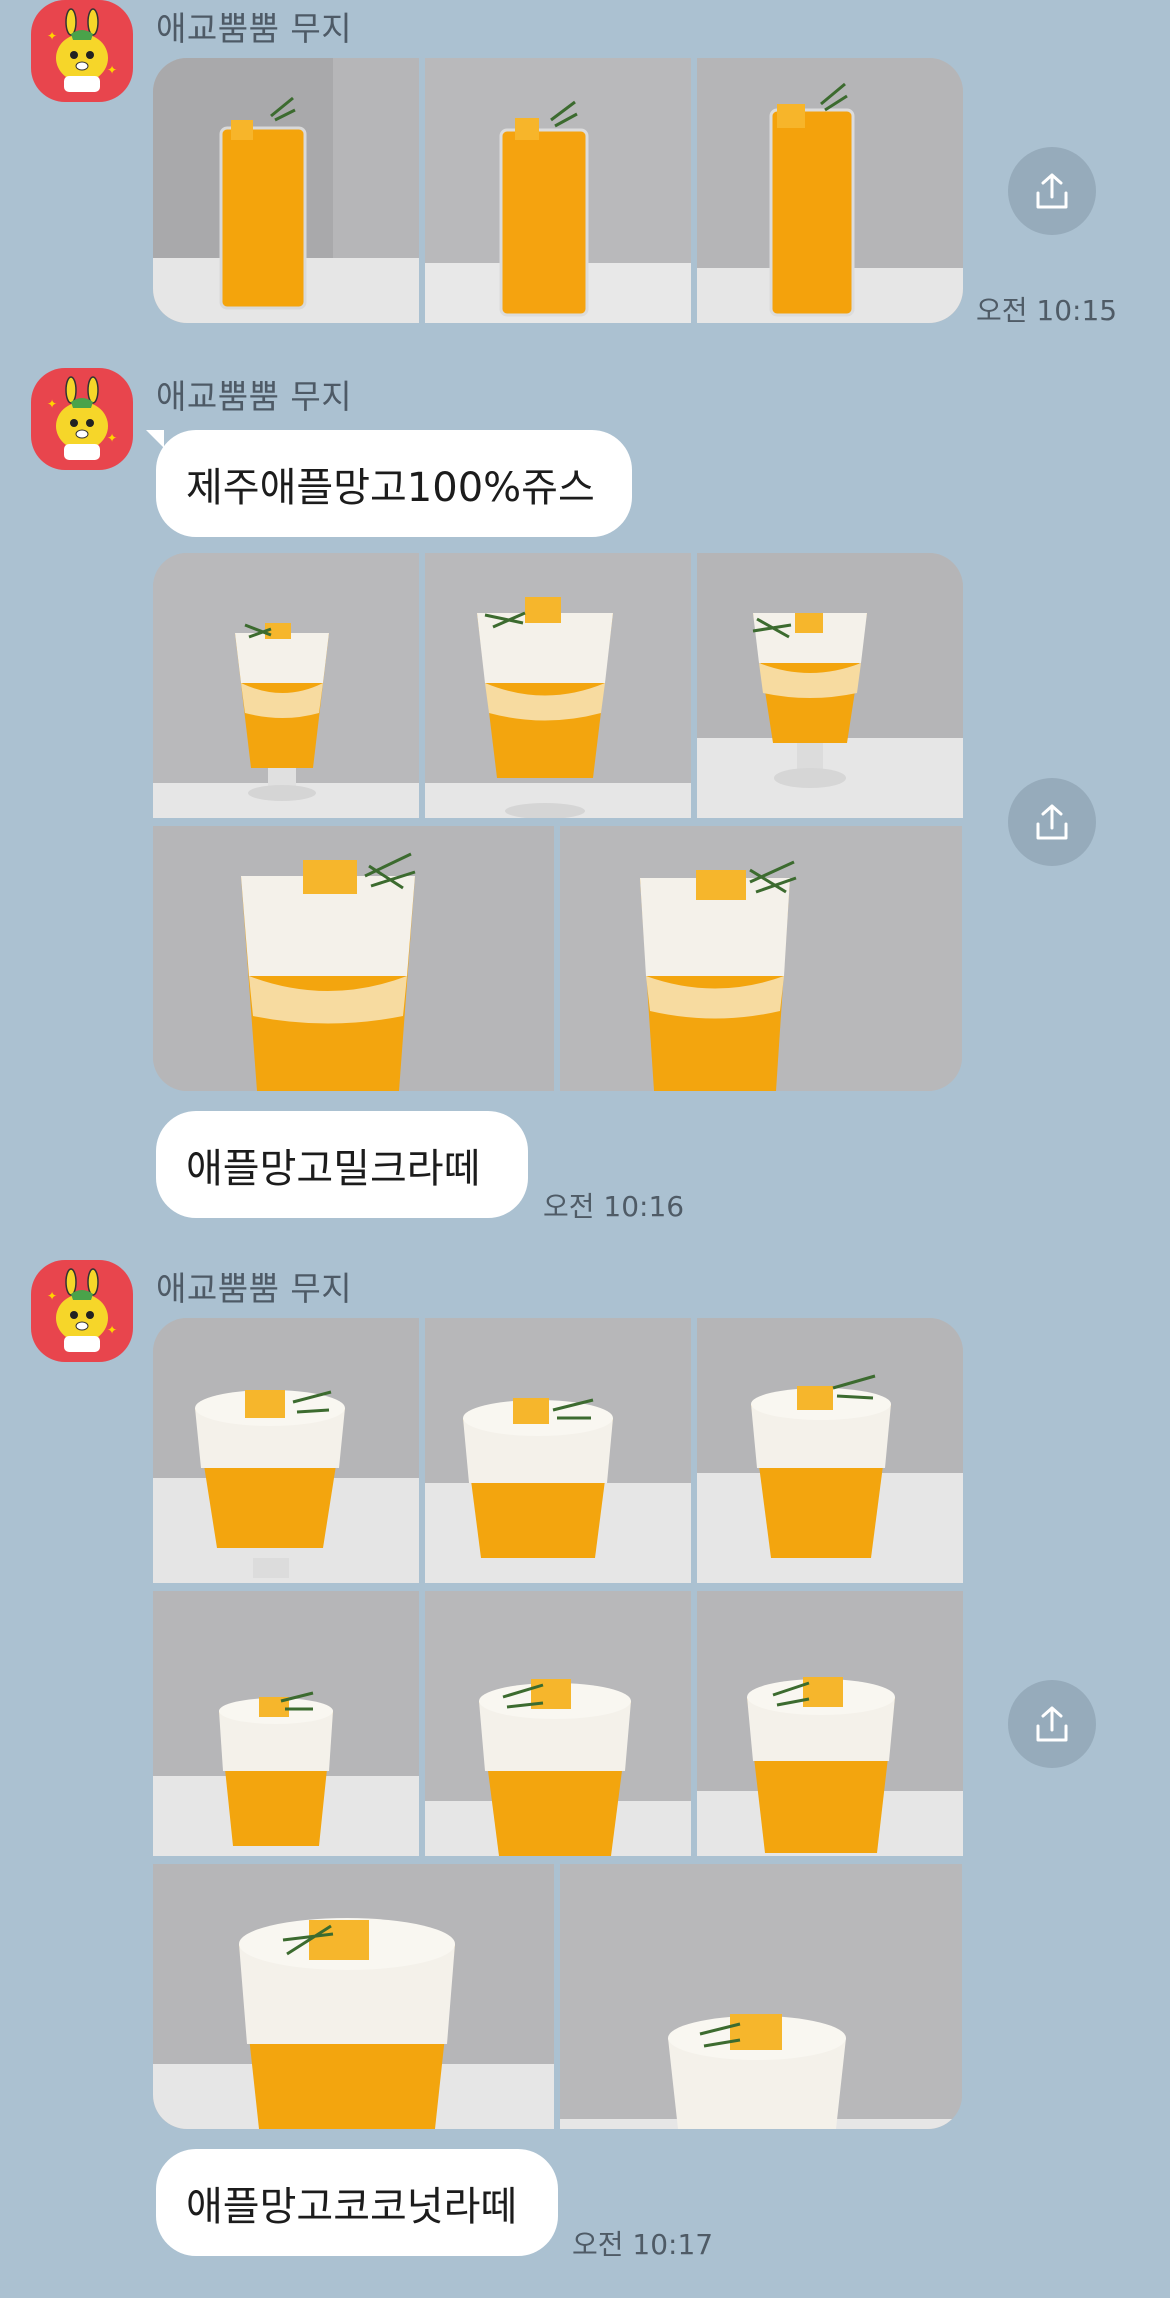  What do you see at coordinates (1047, 310) in the screenshot?
I see `timestamp: 오전 10:15` at bounding box center [1047, 310].